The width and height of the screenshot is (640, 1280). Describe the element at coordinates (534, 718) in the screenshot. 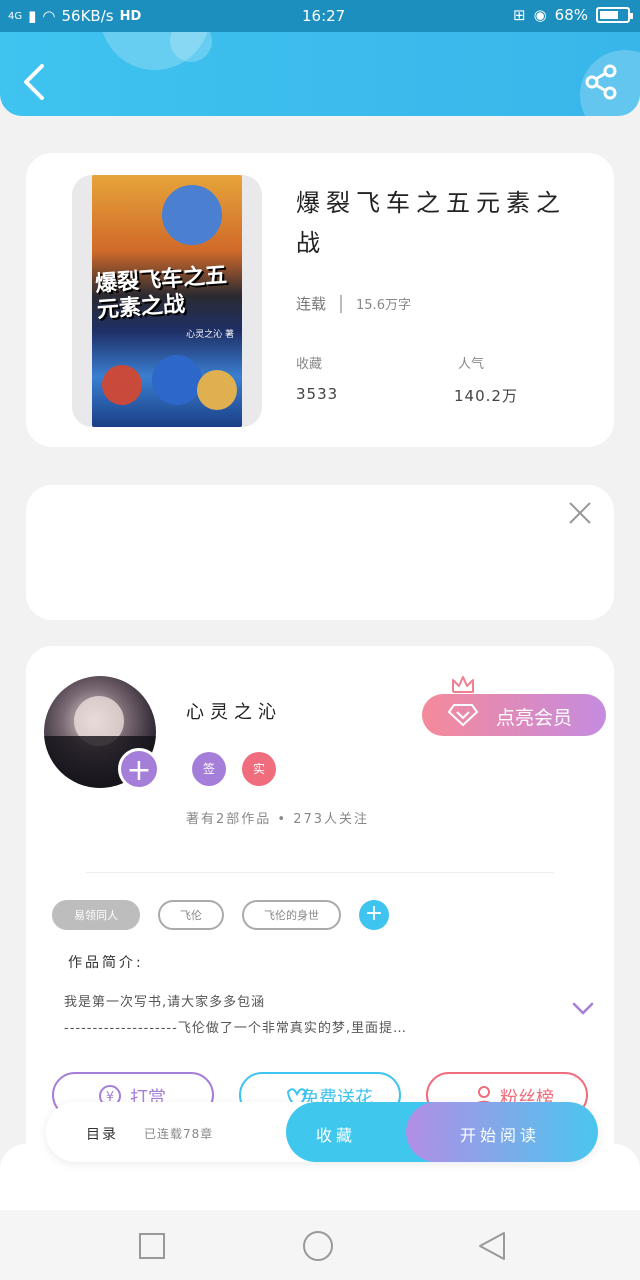

I see `vip-label: 点亮会员` at that location.